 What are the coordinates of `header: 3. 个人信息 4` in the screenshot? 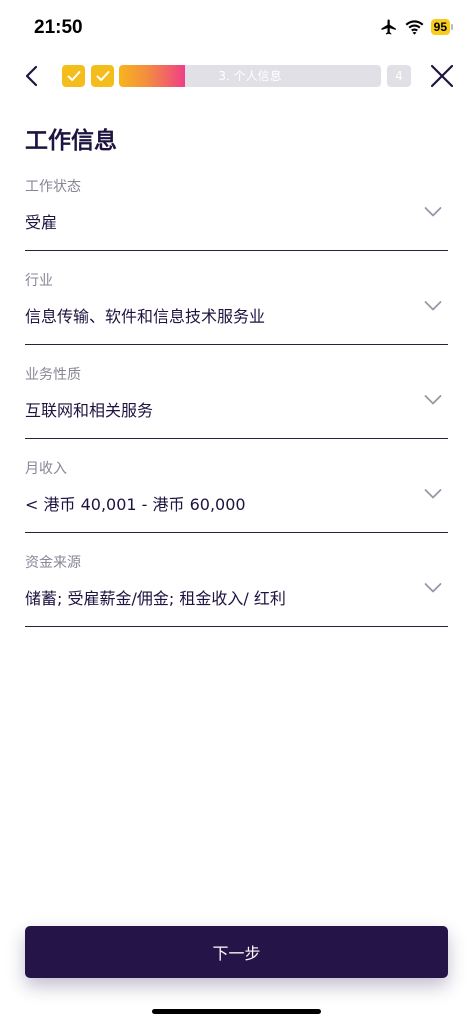 It's located at (236, 76).